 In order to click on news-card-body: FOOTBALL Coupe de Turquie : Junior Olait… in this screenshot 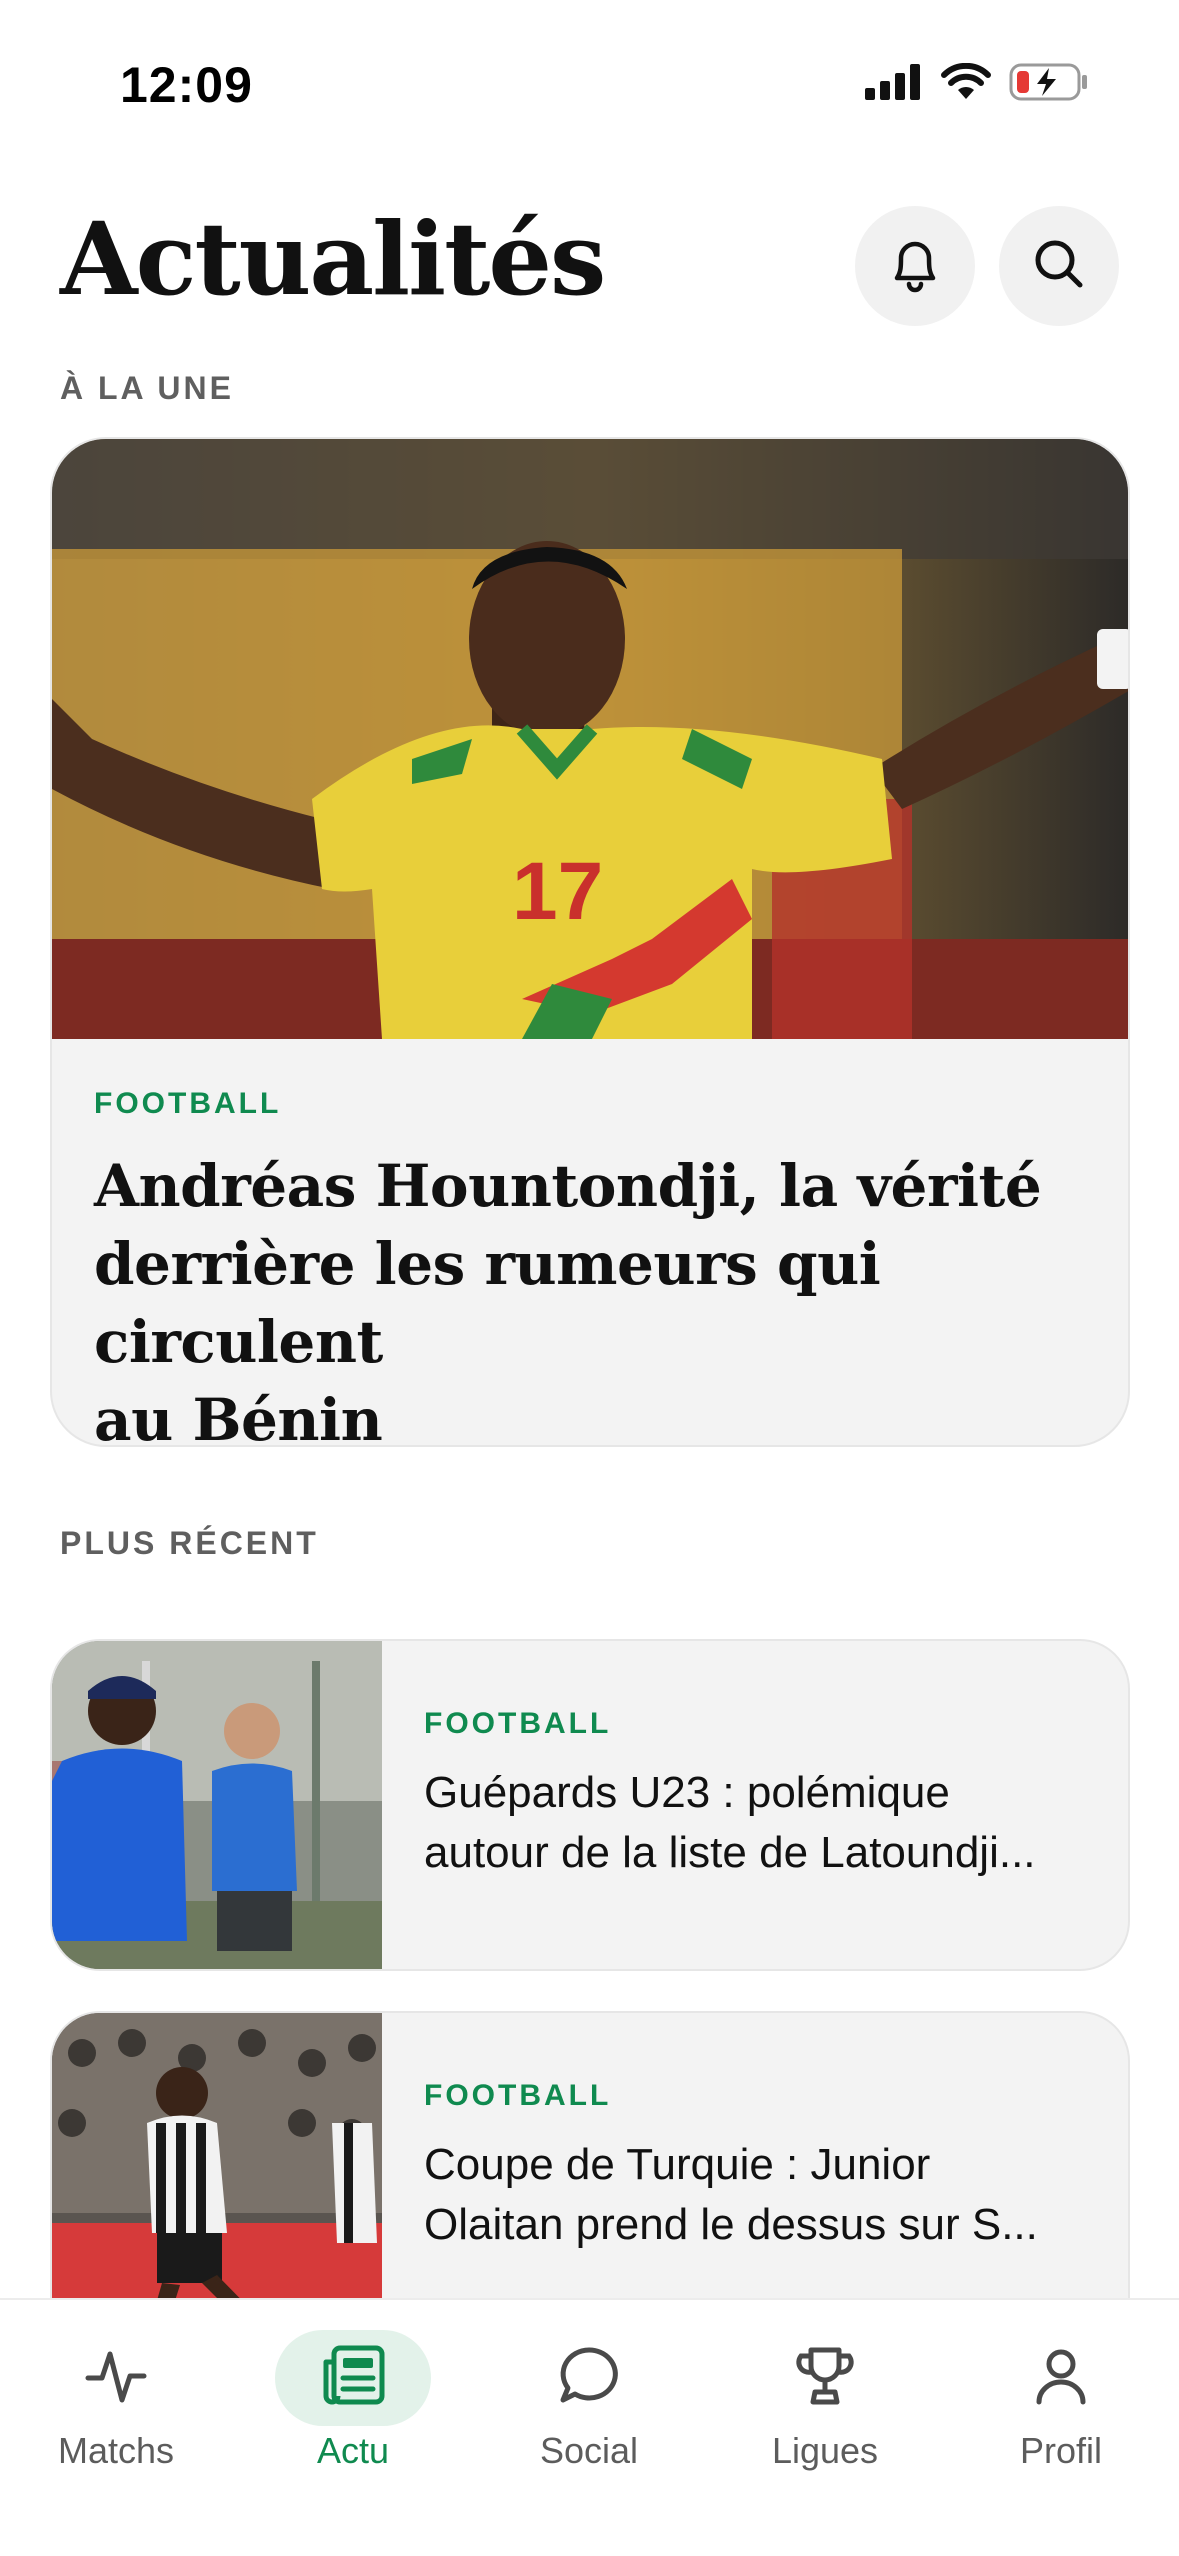, I will do `click(756, 2167)`.